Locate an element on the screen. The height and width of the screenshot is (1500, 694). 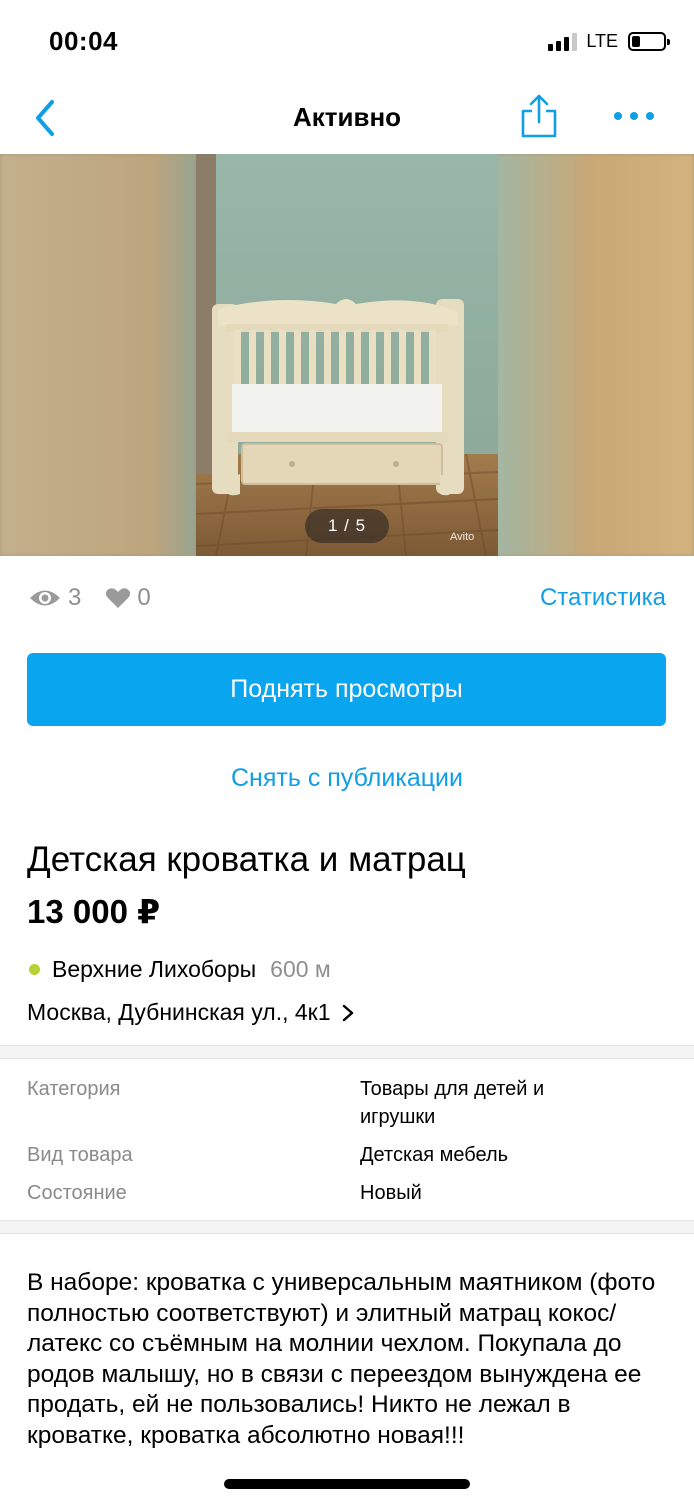
status-bar: 00:04 LTE is located at coordinates (347, 40).